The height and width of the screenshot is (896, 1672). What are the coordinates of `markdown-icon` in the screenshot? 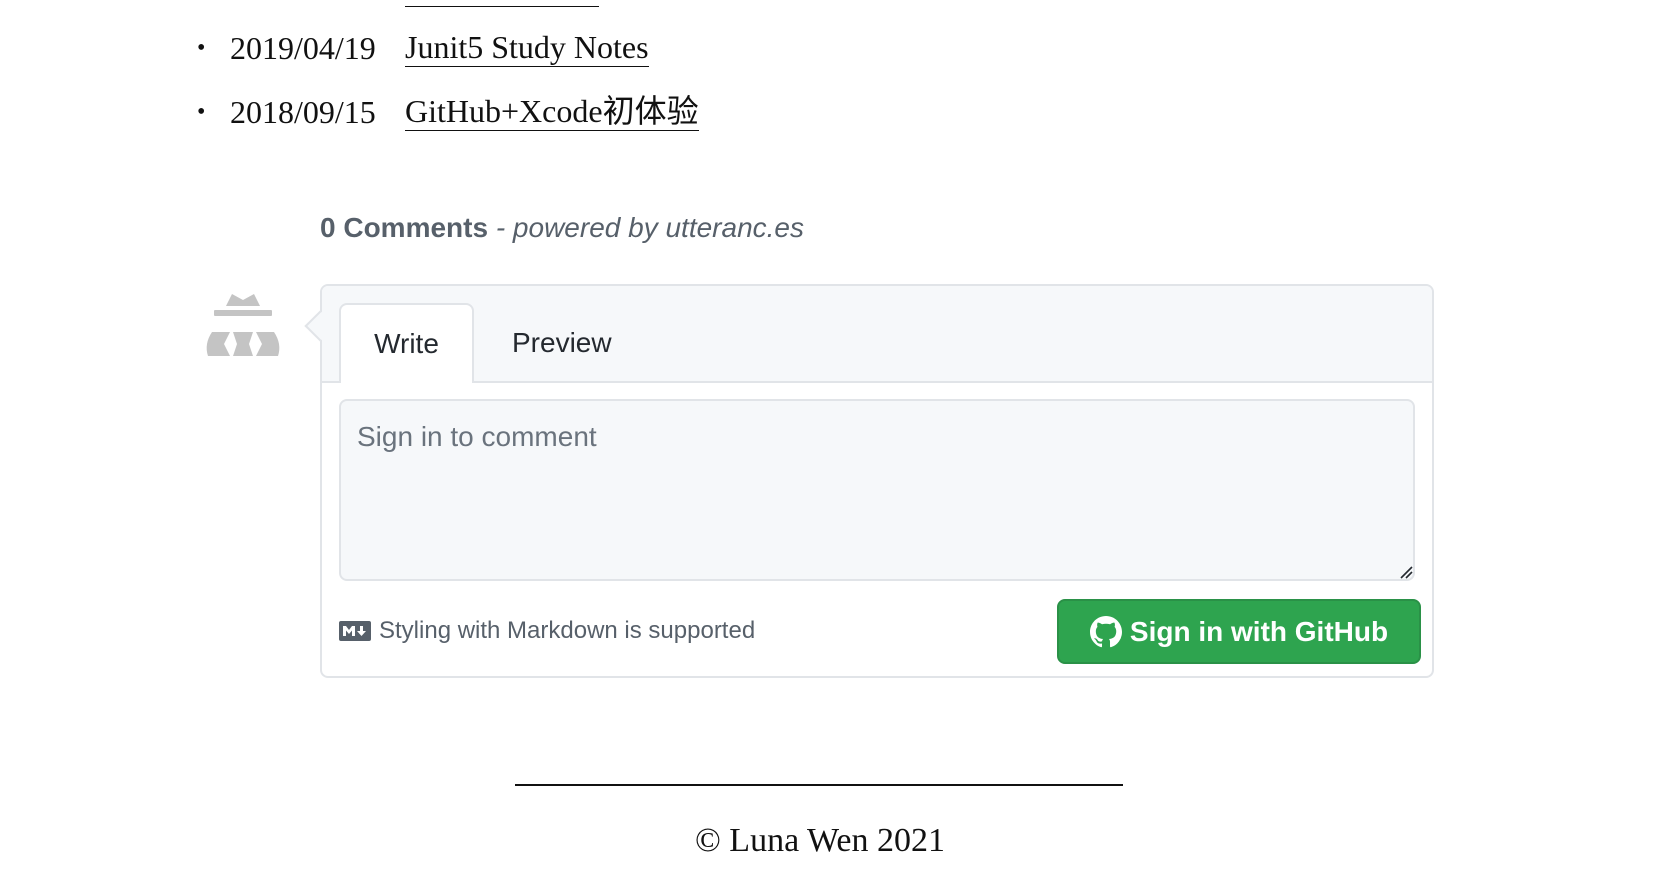 It's located at (355, 631).